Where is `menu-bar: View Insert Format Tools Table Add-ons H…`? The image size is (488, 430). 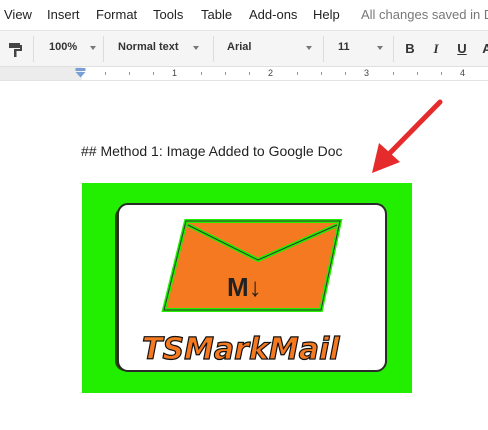 menu-bar: View Insert Format Tools Table Add-ons H… is located at coordinates (244, 15).